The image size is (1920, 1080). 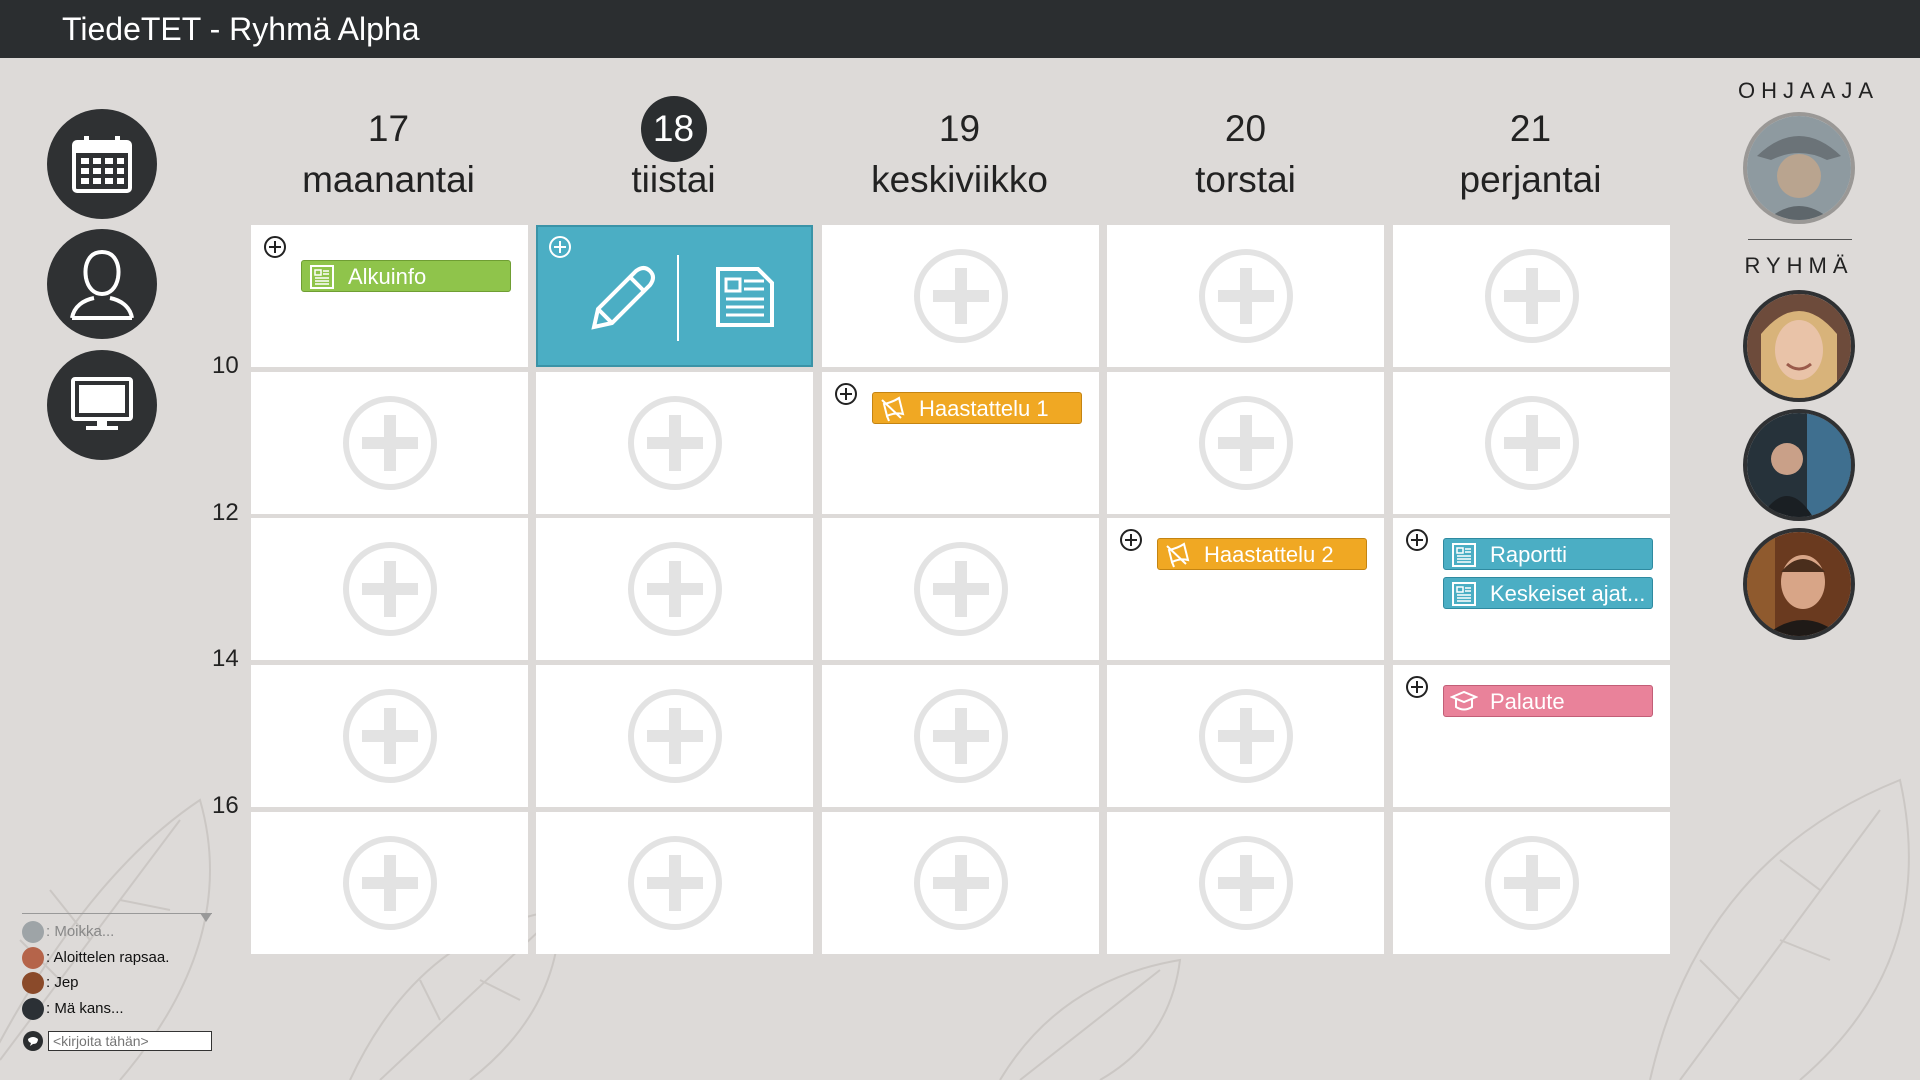 What do you see at coordinates (1531, 736) in the screenshot?
I see `event-slot: Palaute` at bounding box center [1531, 736].